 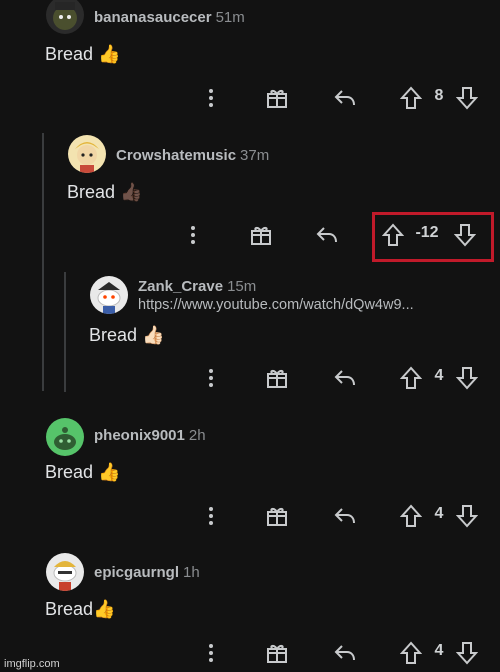 I want to click on thumbs-up-emoji: 👍🏿, so click(x=131, y=192).